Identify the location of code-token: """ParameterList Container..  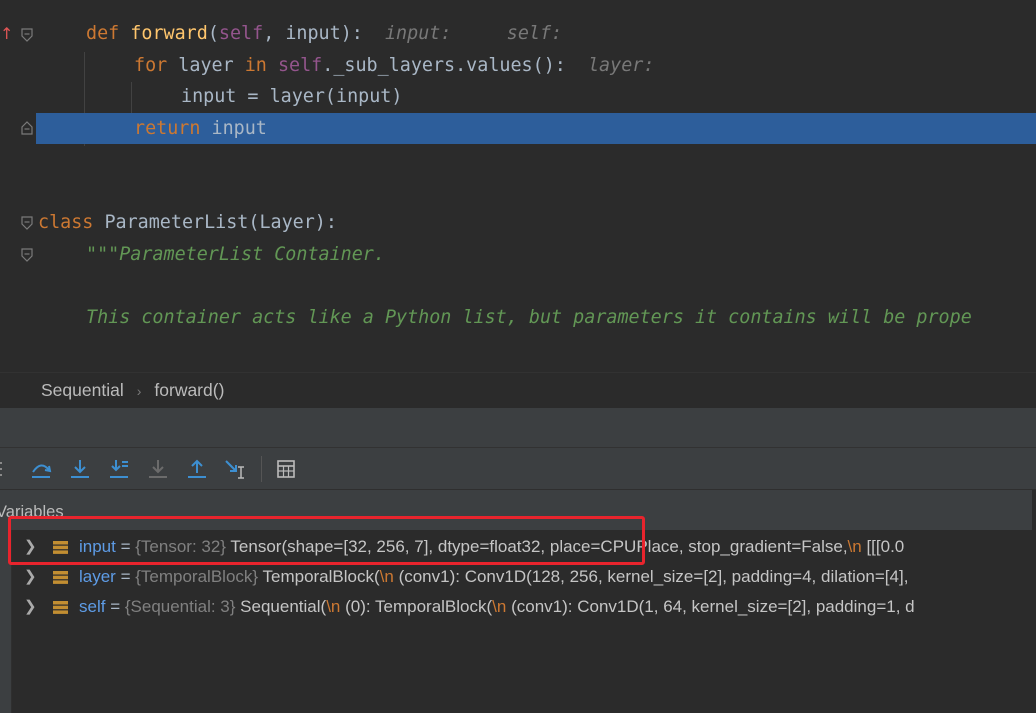
(235, 254).